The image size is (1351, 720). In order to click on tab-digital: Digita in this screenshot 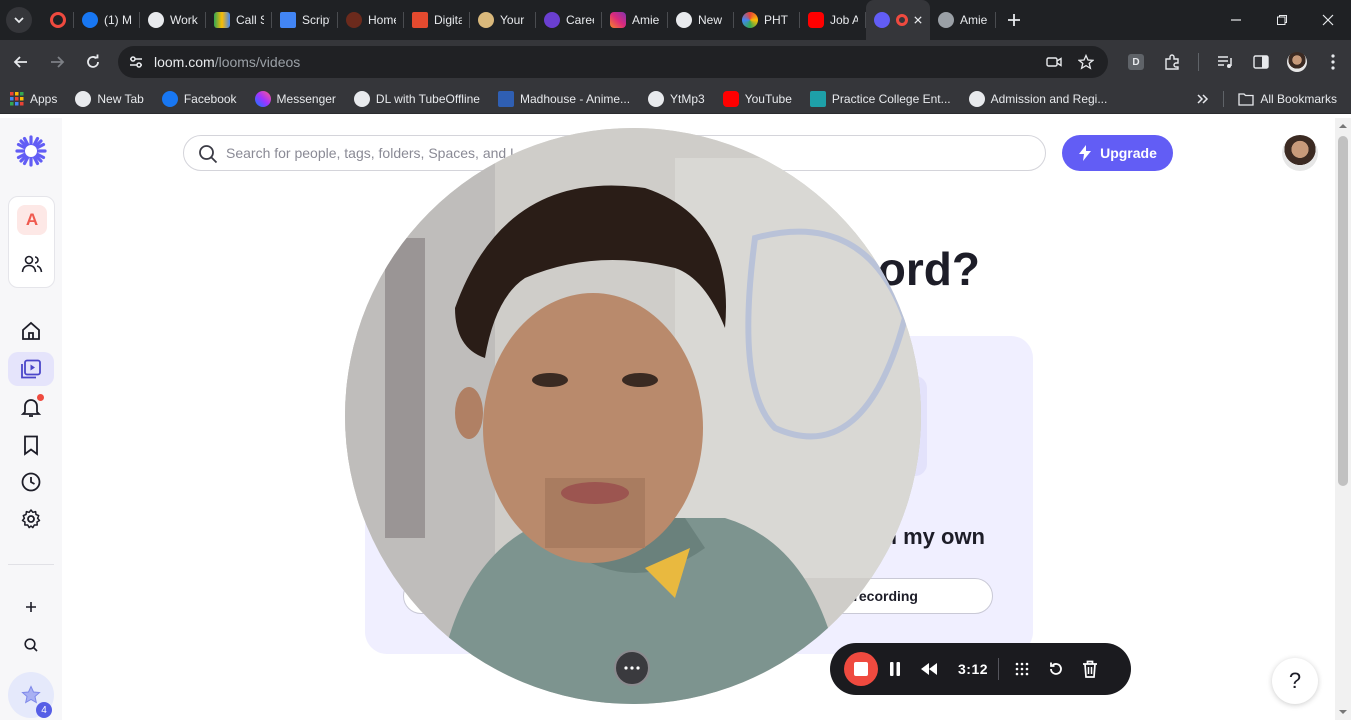, I will do `click(437, 20)`.